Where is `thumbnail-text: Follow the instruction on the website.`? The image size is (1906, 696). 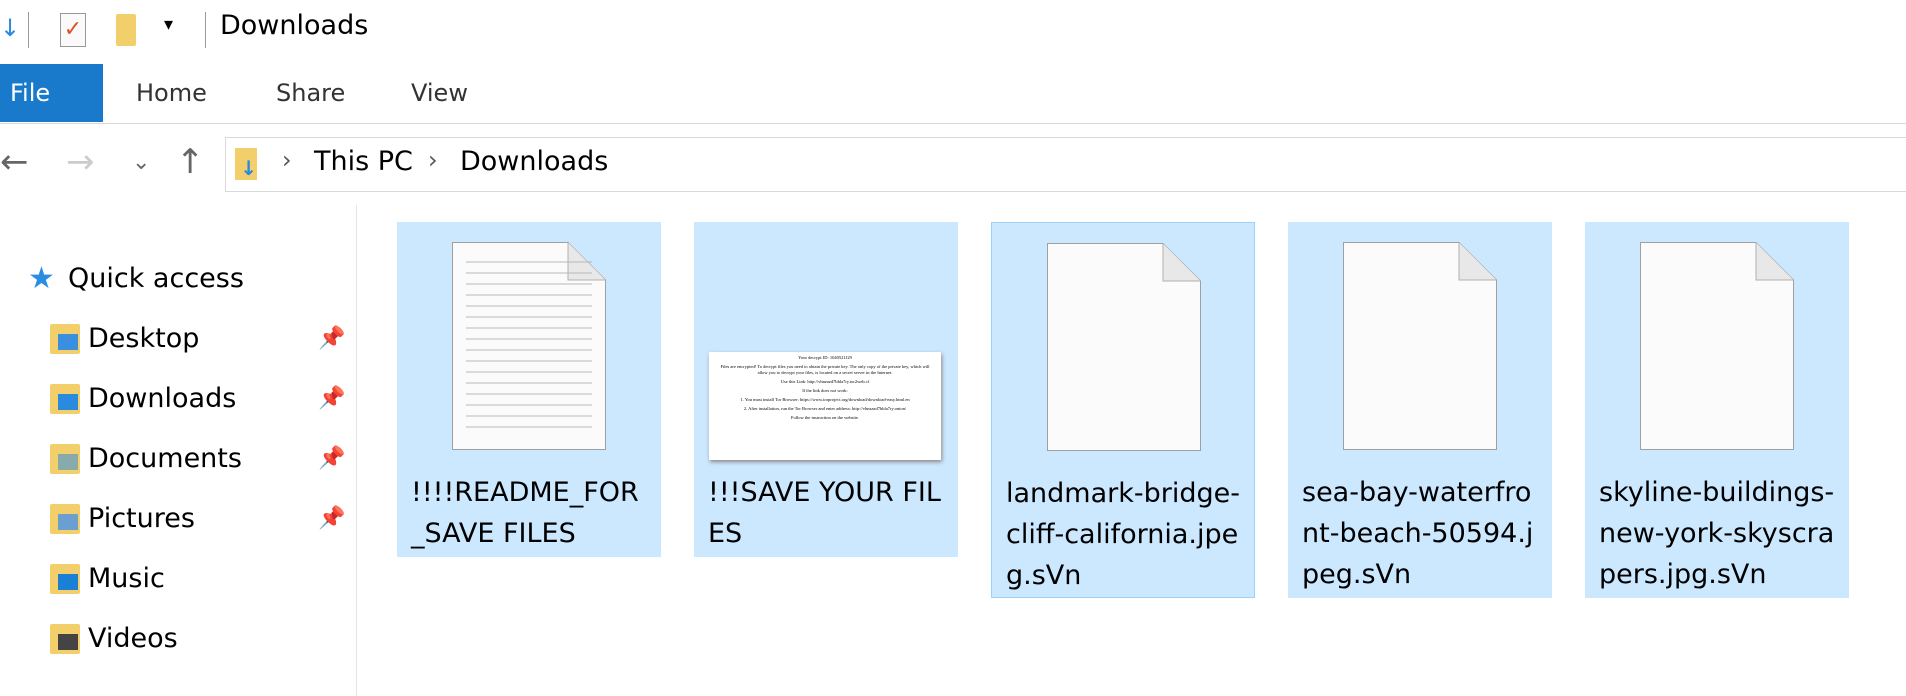 thumbnail-text: Follow the instruction on the website. is located at coordinates (825, 417).